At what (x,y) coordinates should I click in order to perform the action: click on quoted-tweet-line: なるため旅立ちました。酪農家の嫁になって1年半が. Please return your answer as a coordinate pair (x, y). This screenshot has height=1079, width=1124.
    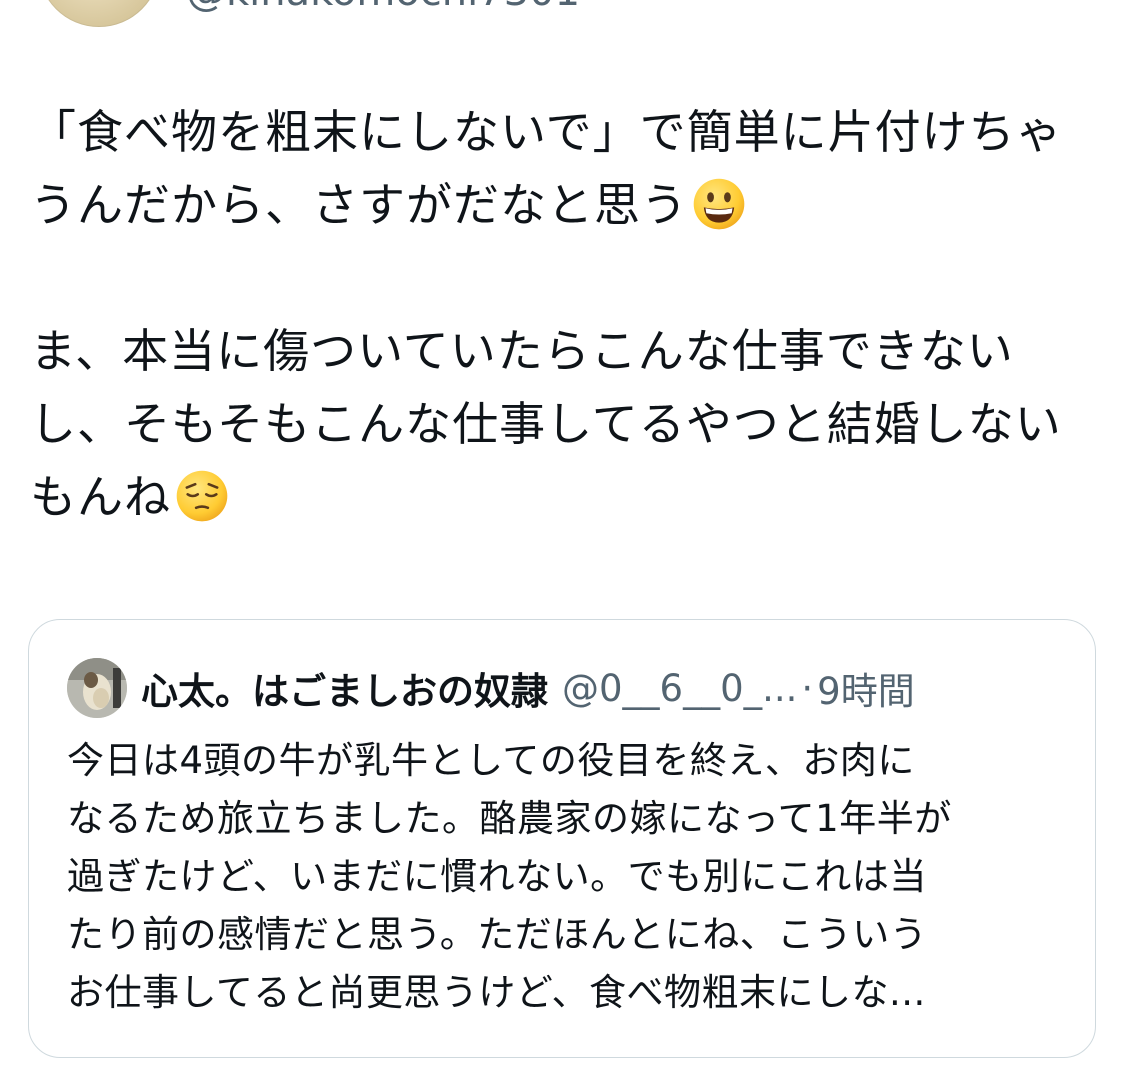
    Looking at the image, I should click on (509, 818).